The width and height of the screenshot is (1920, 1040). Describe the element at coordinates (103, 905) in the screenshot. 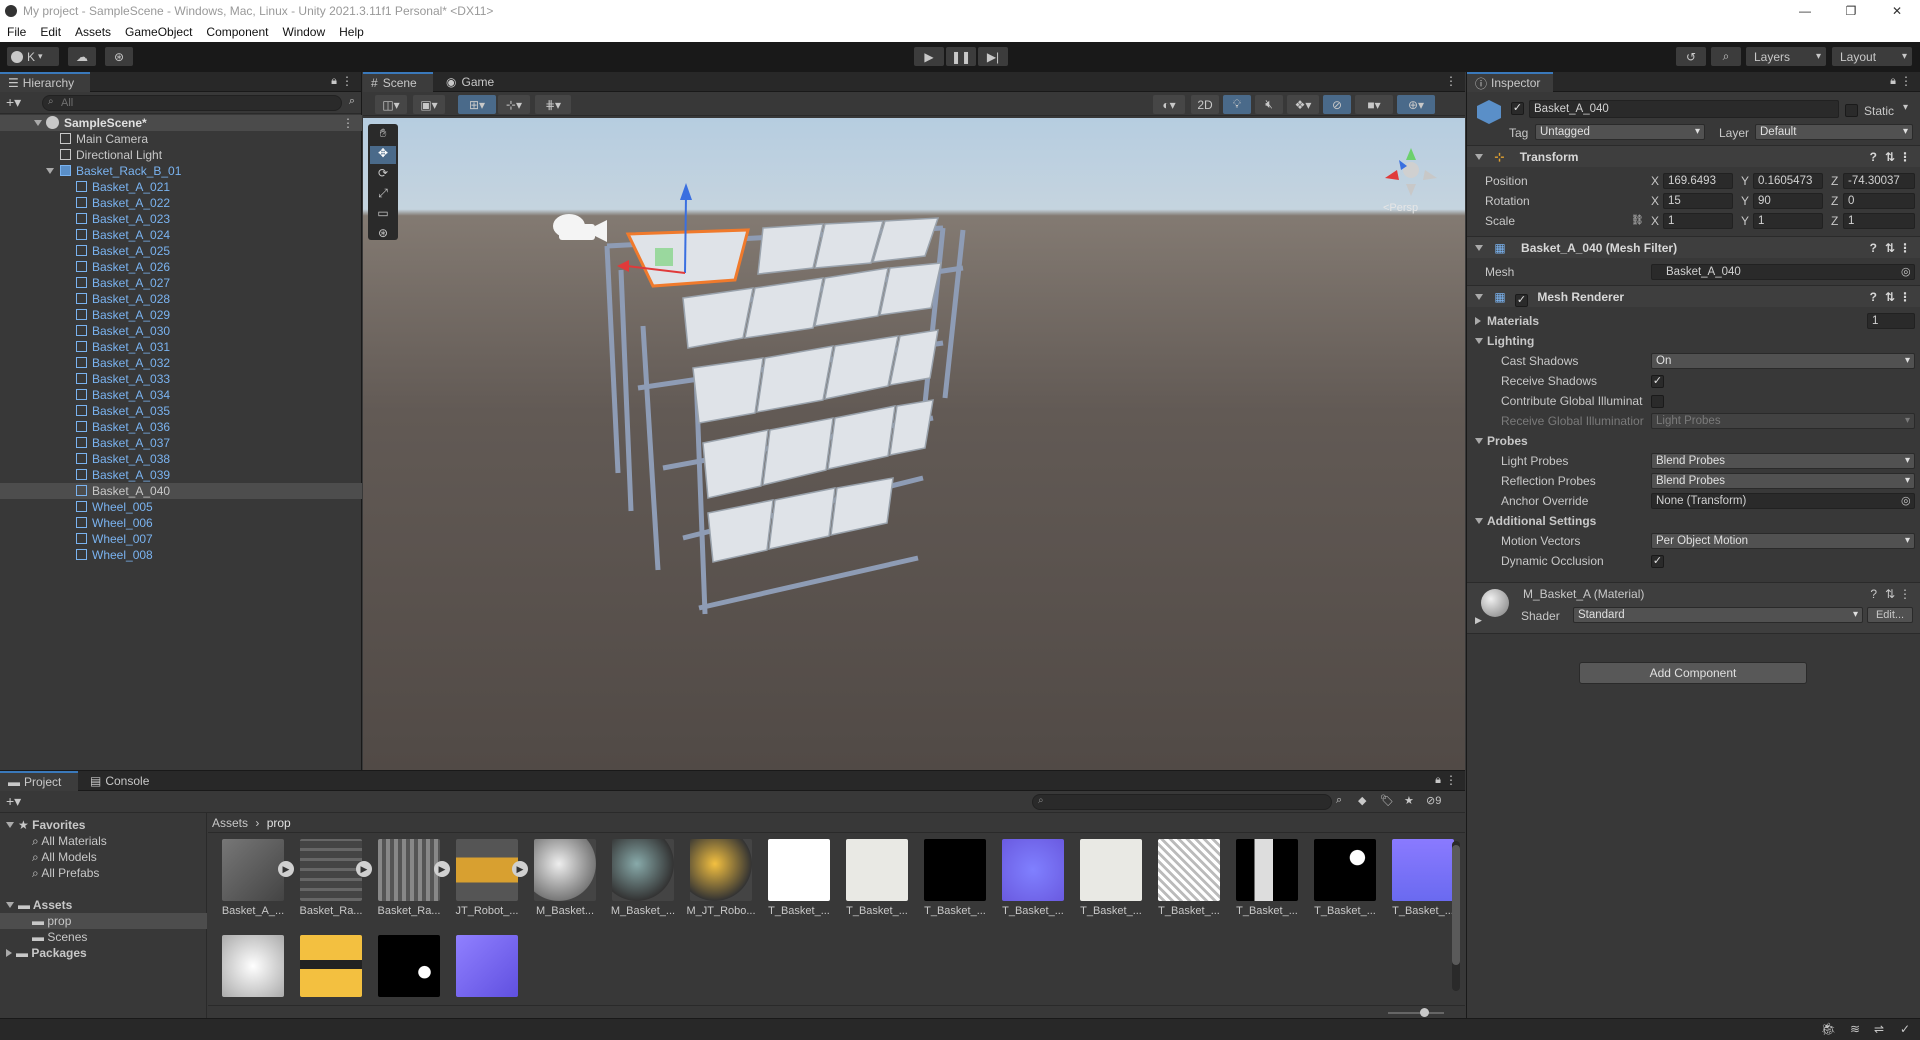

I see `assets-folder-row: ▬ Assets` at that location.